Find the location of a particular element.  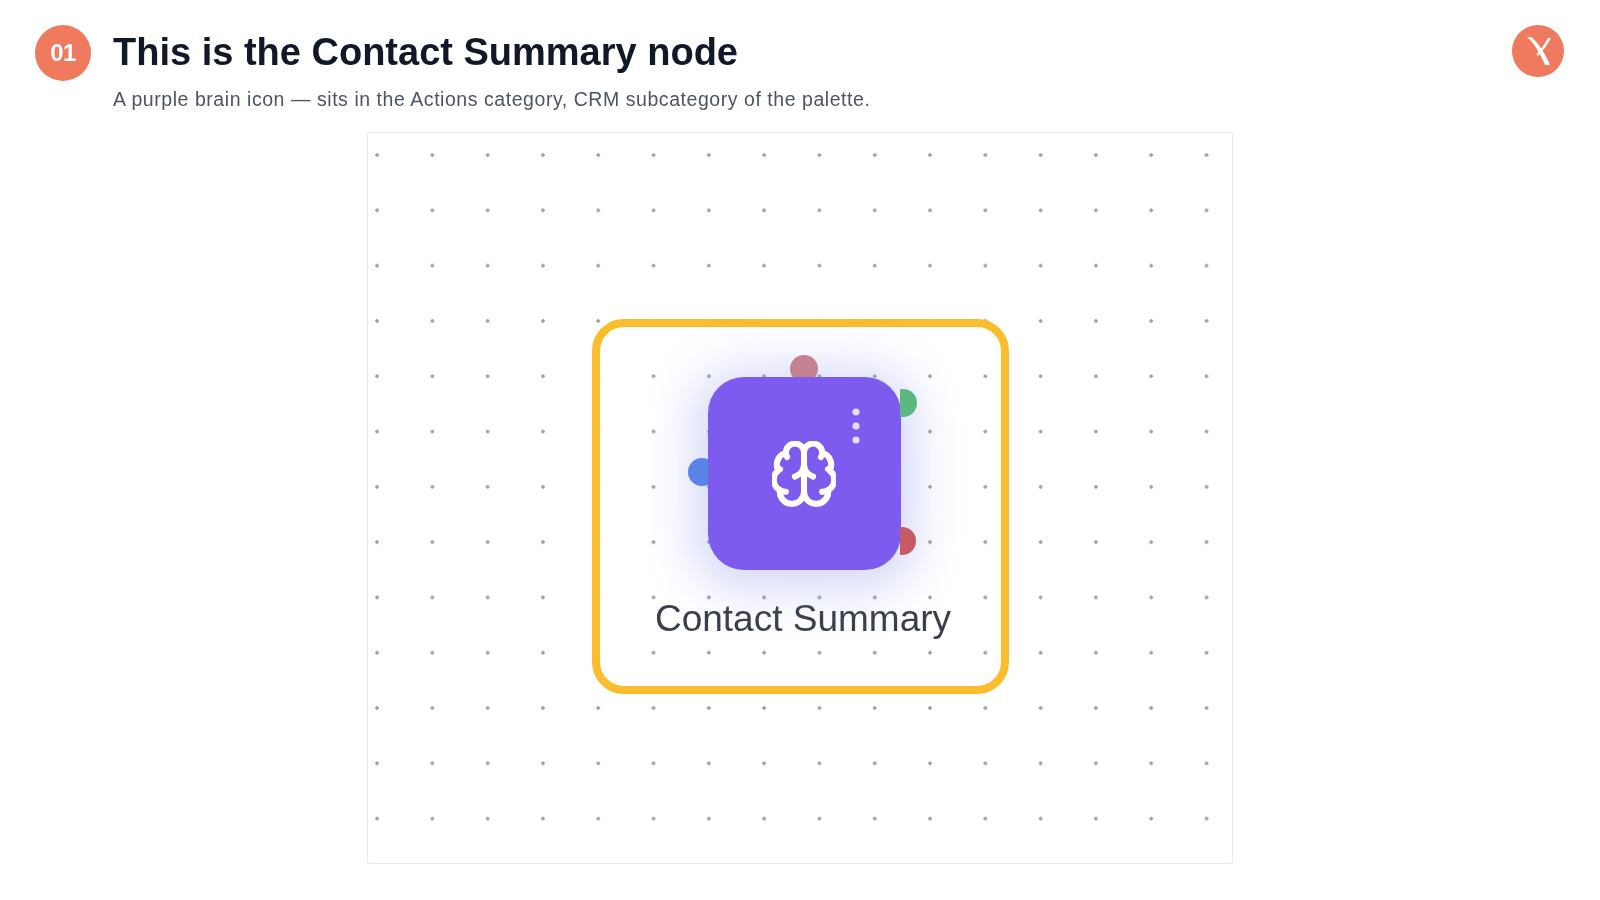

brain-icon is located at coordinates (804, 473).